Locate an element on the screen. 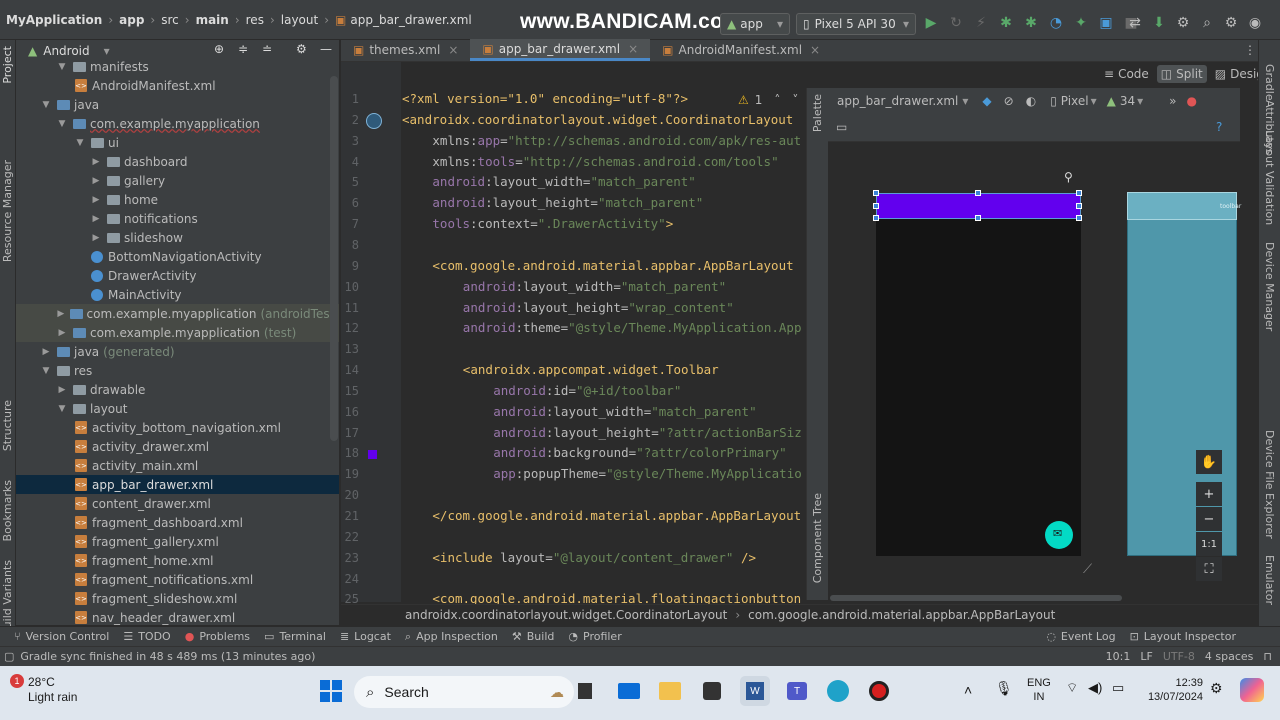 The image size is (1280, 720). device-manager-icon: ▣ is located at coordinates (1106, 23).